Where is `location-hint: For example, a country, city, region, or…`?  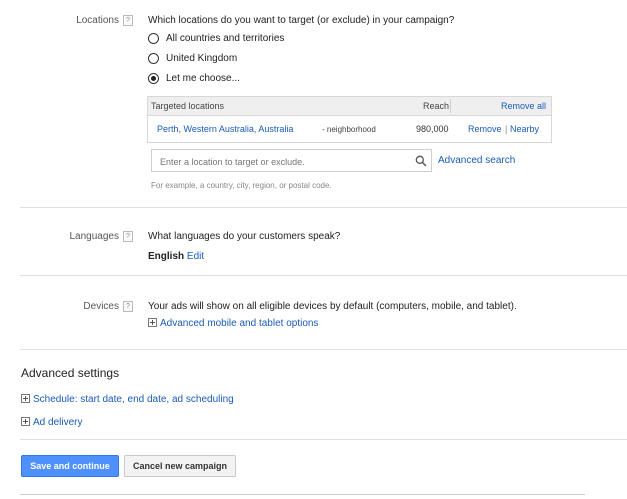 location-hint: For example, a country, city, region, or… is located at coordinates (241, 185).